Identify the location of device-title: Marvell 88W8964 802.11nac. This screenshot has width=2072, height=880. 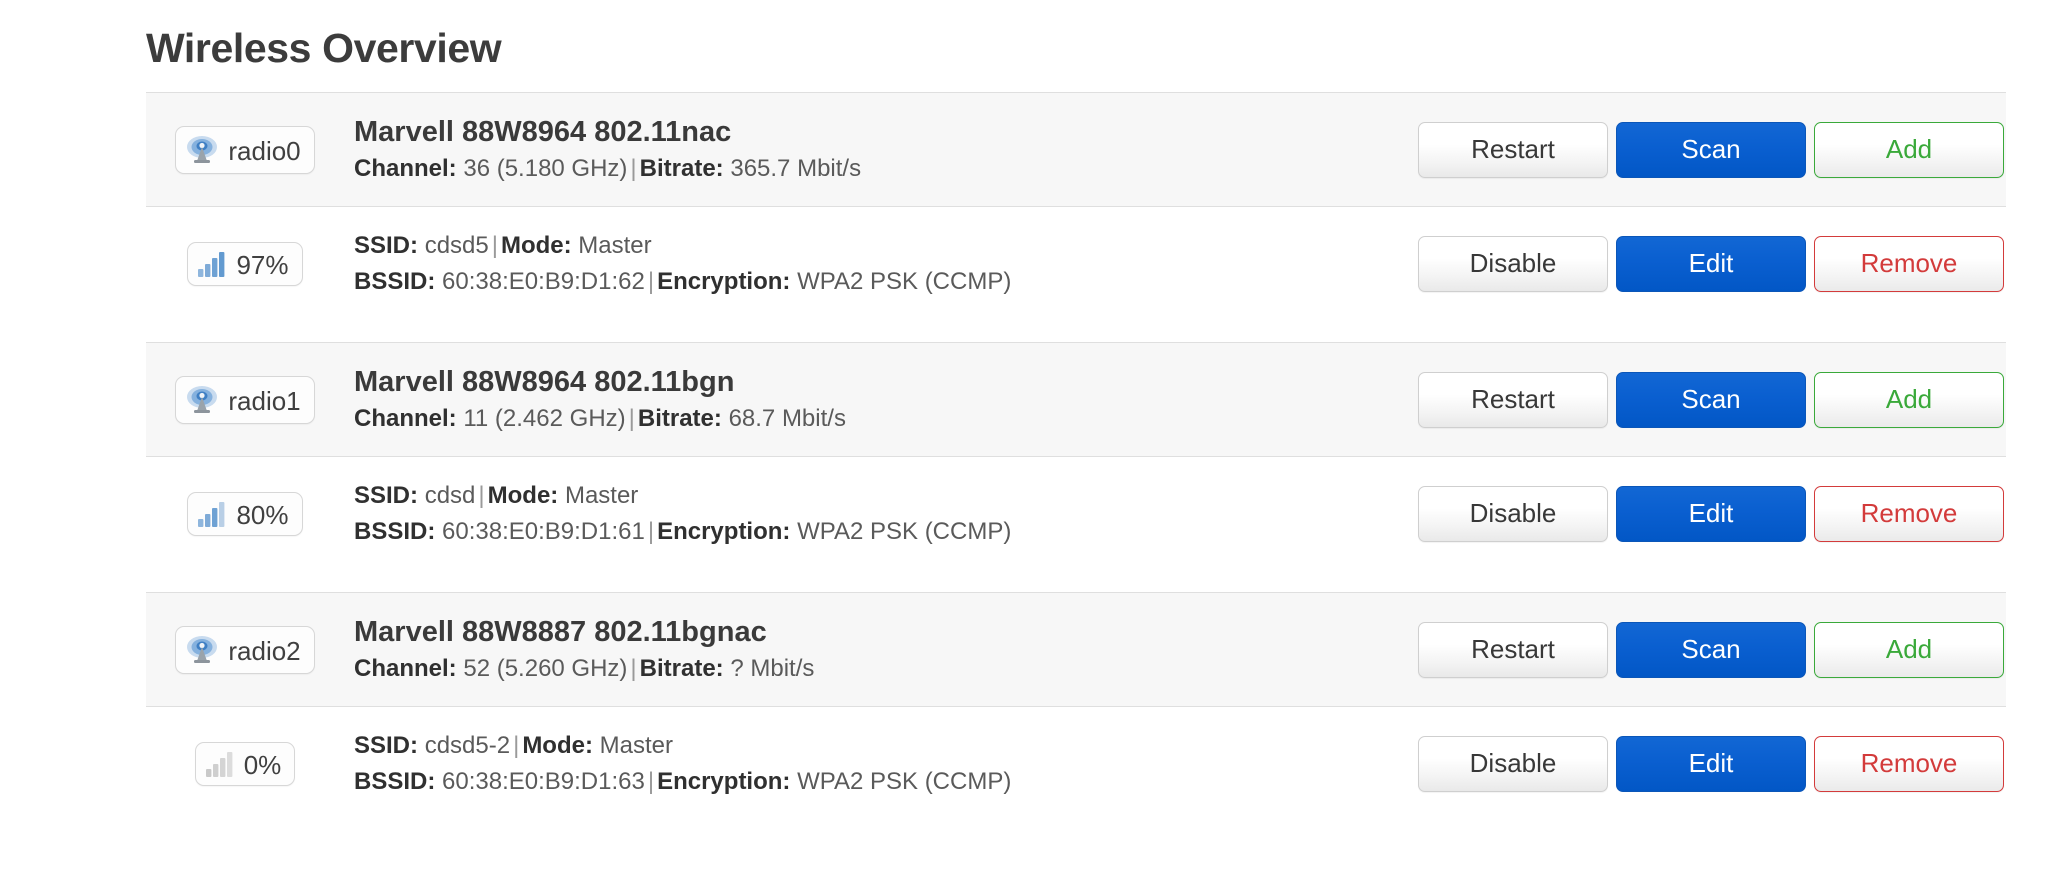
(543, 131).